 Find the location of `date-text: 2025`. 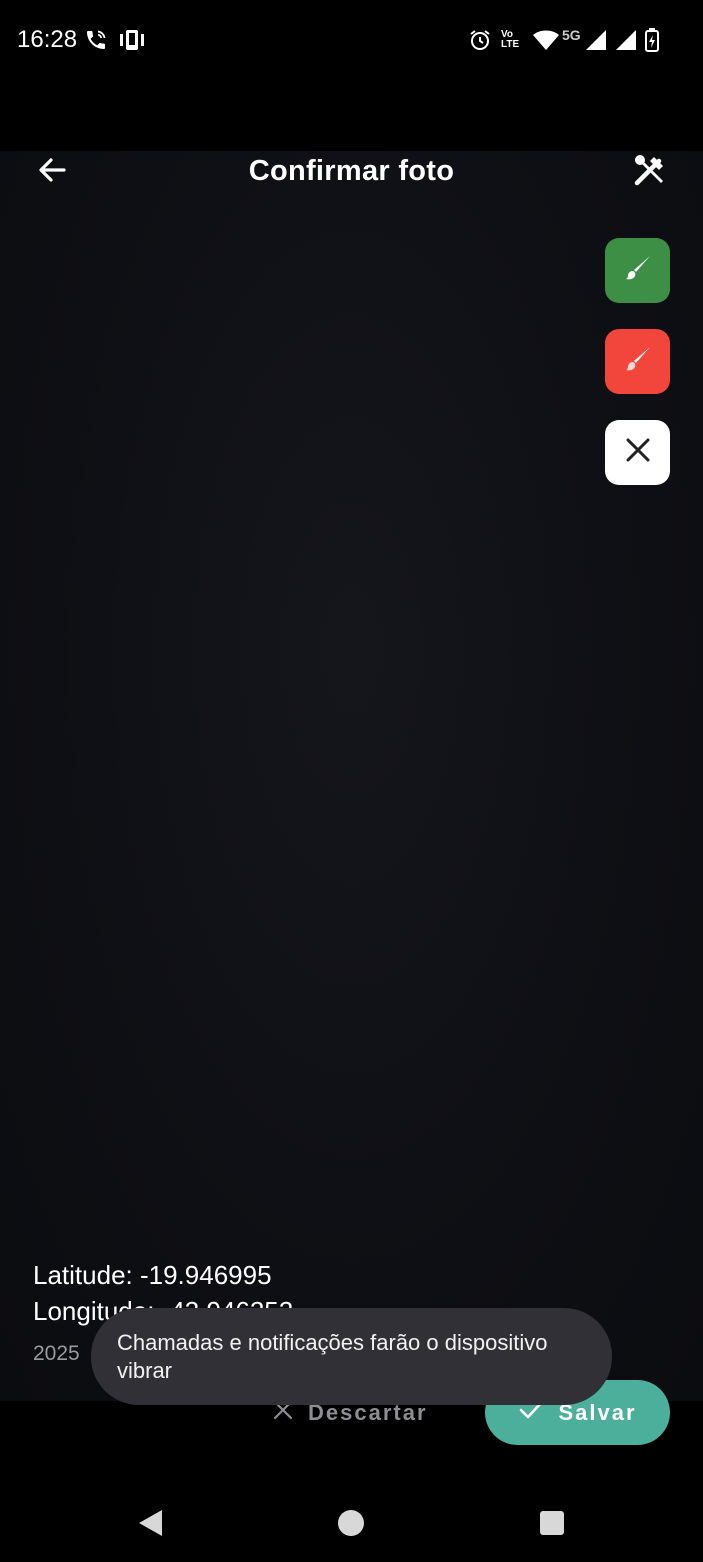

date-text: 2025 is located at coordinates (56, 1353).